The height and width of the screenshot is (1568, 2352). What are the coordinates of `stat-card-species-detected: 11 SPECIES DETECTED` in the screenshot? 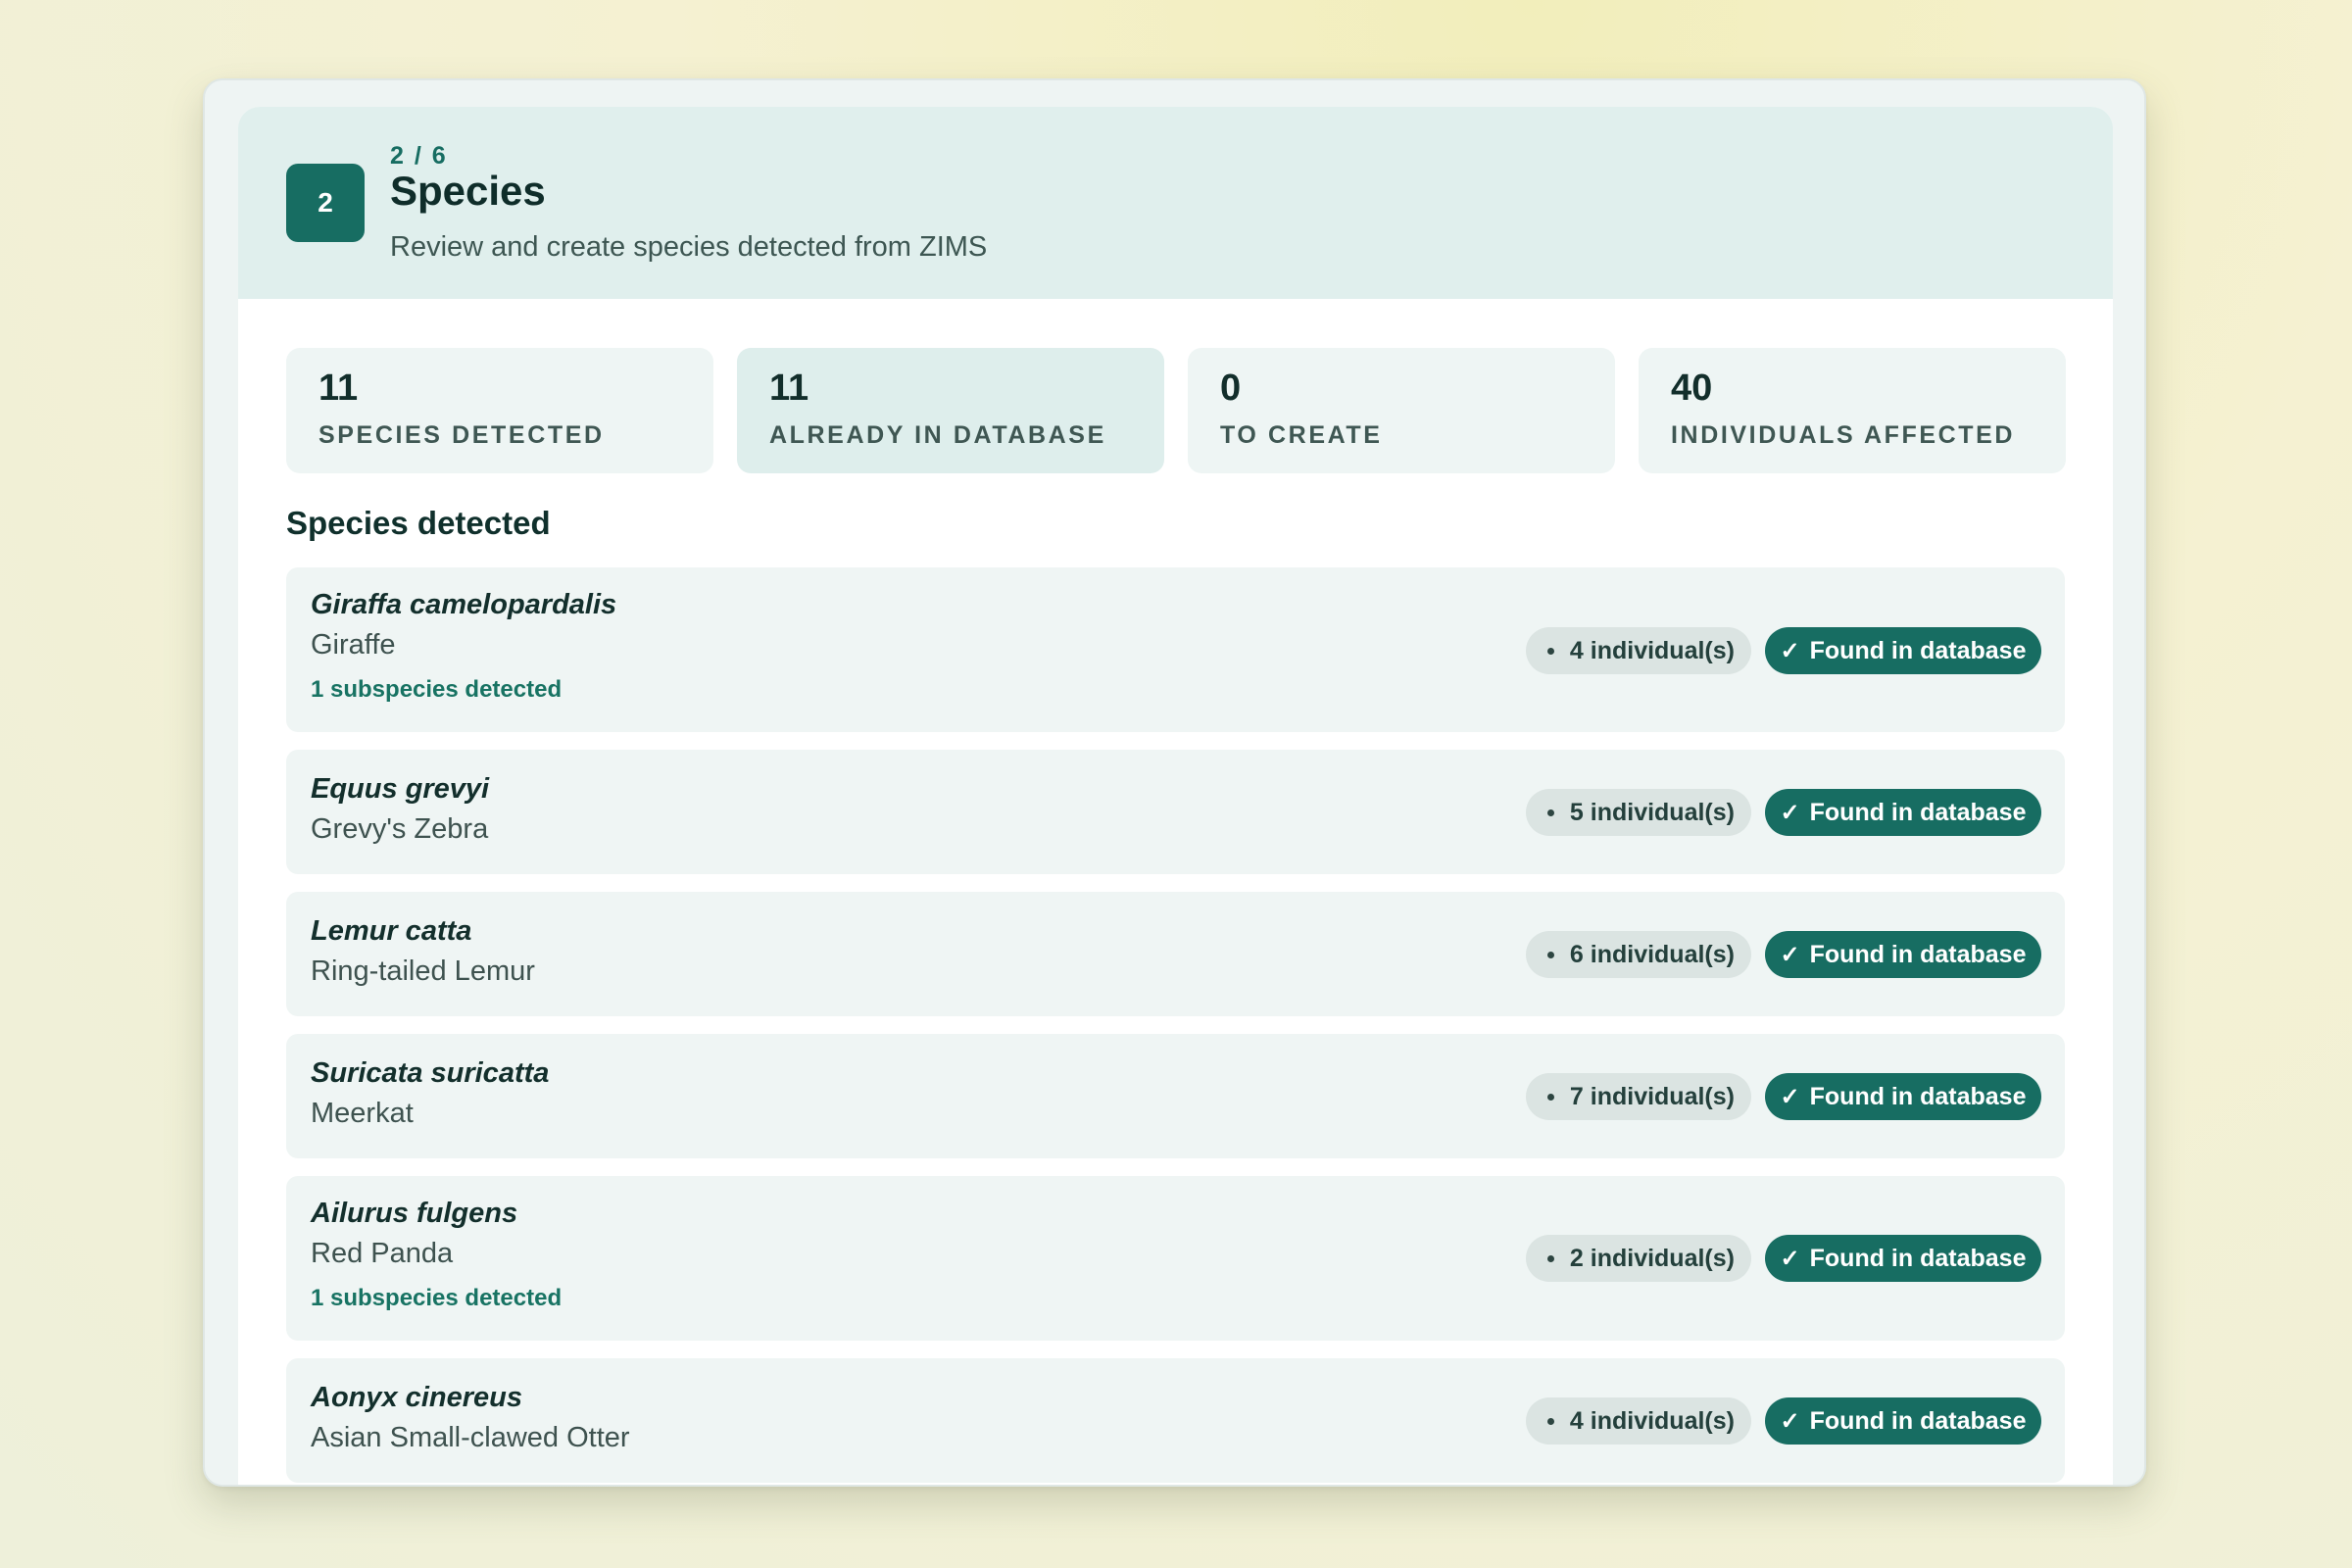 It's located at (499, 410).